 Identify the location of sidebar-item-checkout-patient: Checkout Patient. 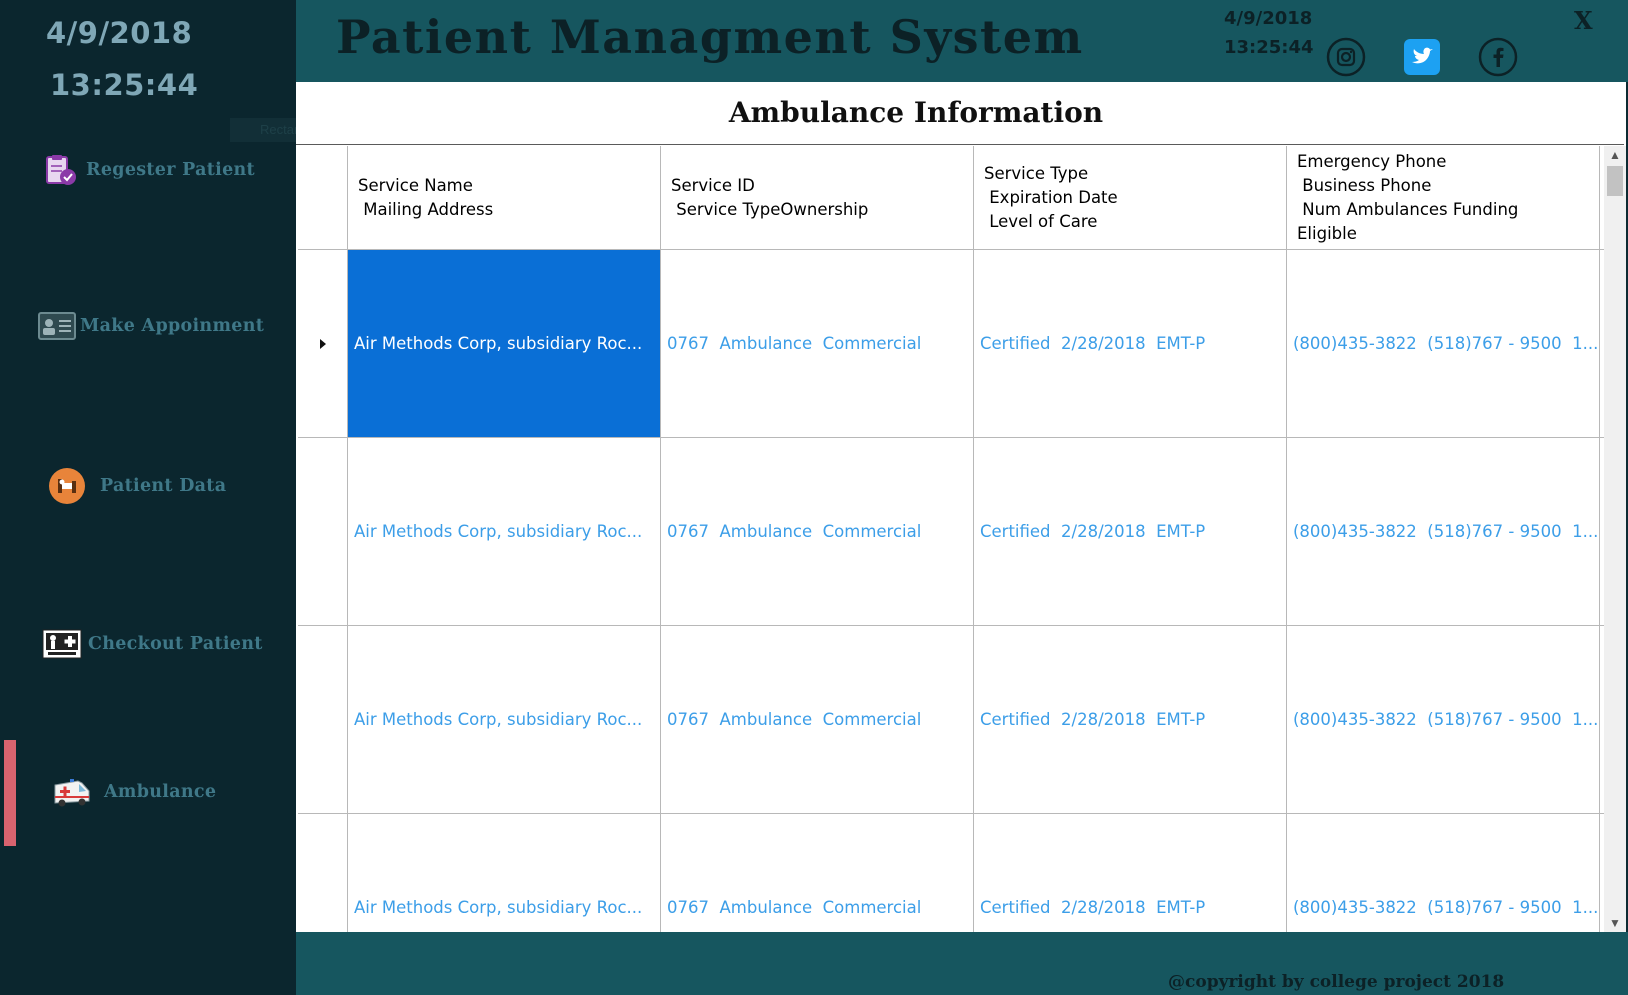
(148, 644).